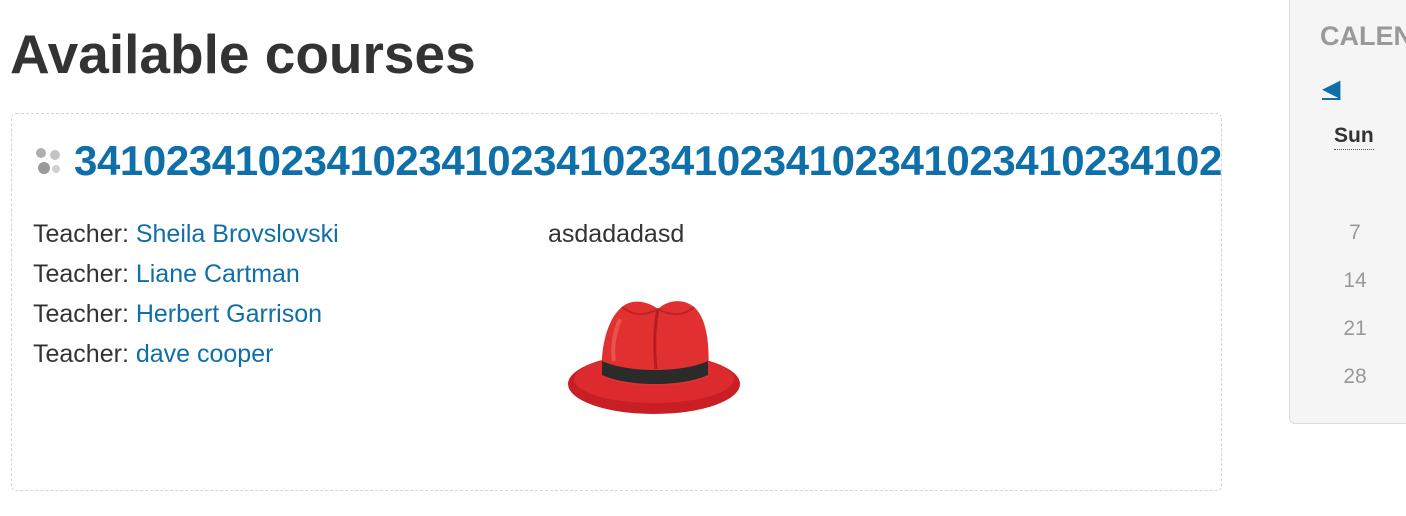  What do you see at coordinates (1355, 280) in the screenshot?
I see `calendar-date: 14` at bounding box center [1355, 280].